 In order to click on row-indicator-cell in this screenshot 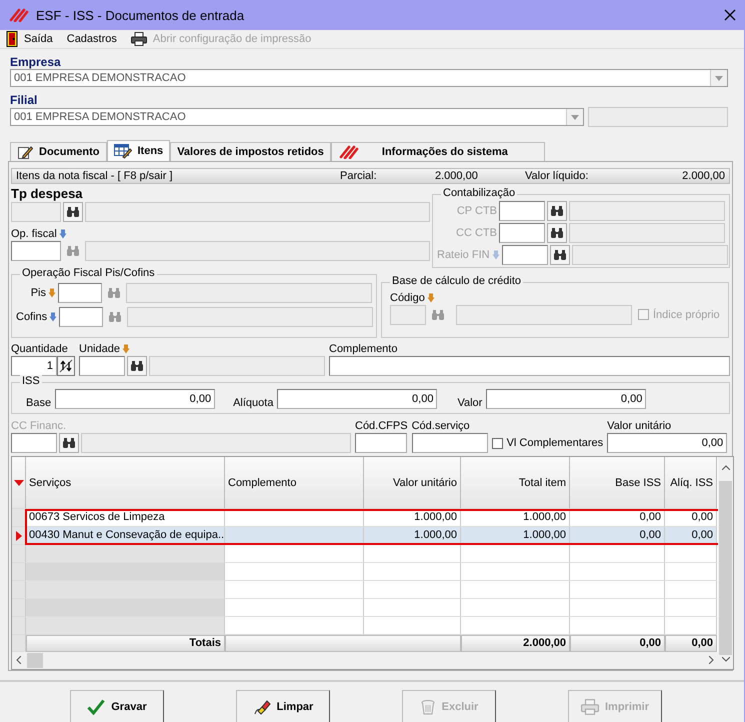, I will do `click(19, 643)`.